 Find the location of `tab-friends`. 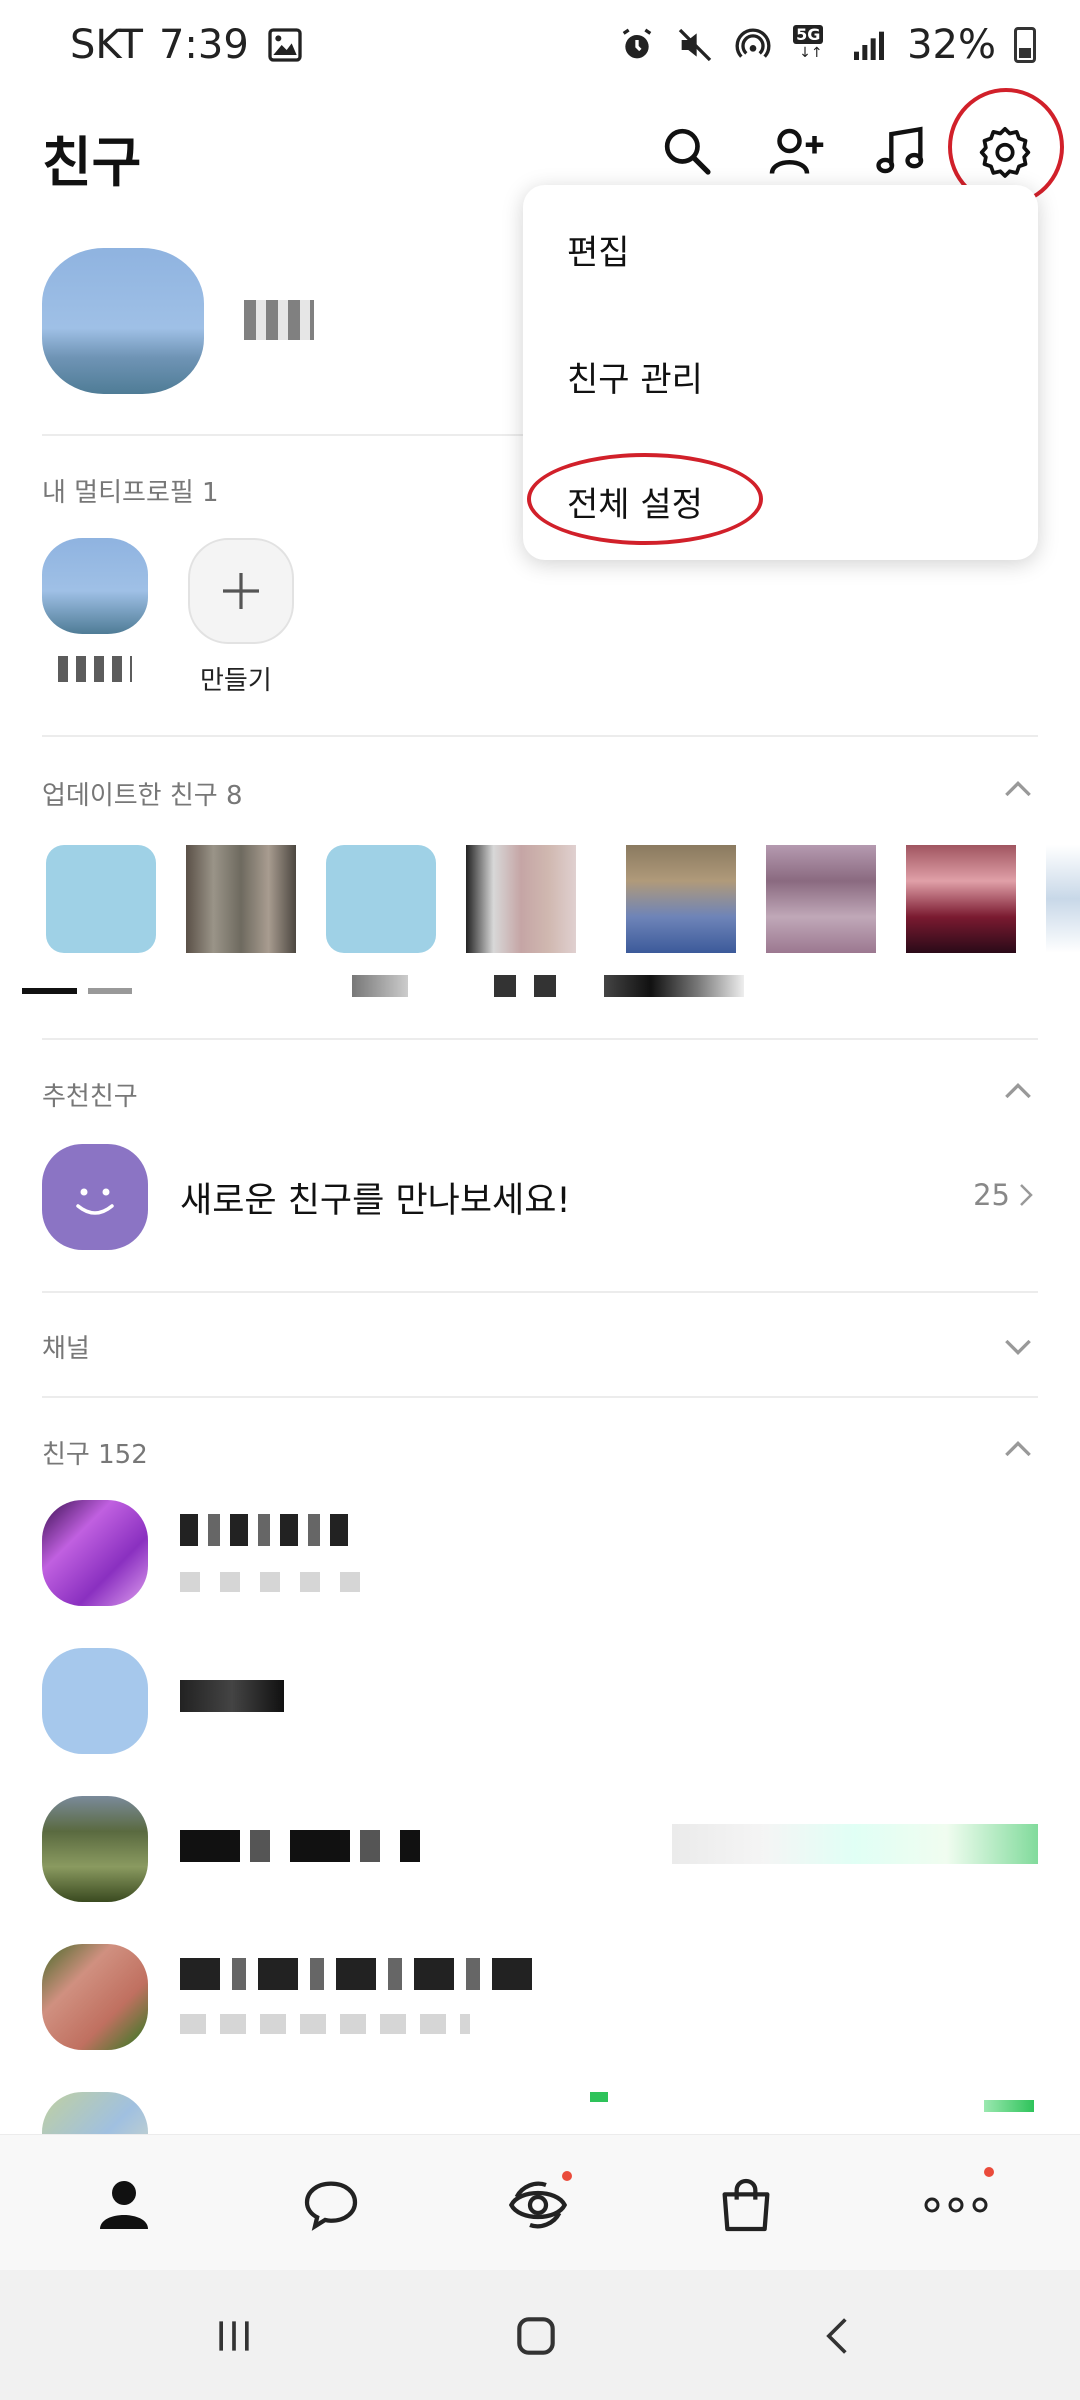

tab-friends is located at coordinates (124, 2205).